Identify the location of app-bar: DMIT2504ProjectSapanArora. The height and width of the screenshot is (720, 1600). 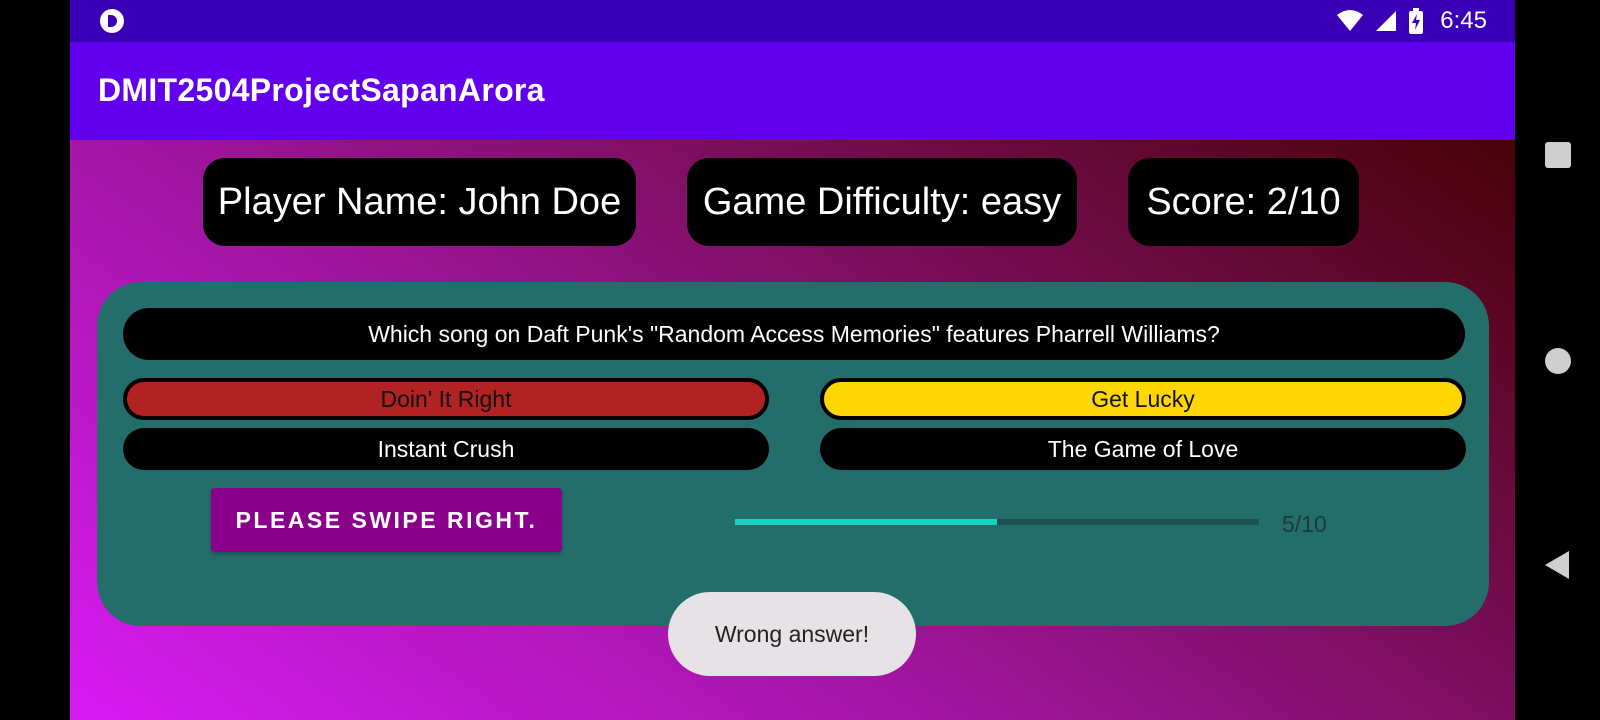
(792, 91).